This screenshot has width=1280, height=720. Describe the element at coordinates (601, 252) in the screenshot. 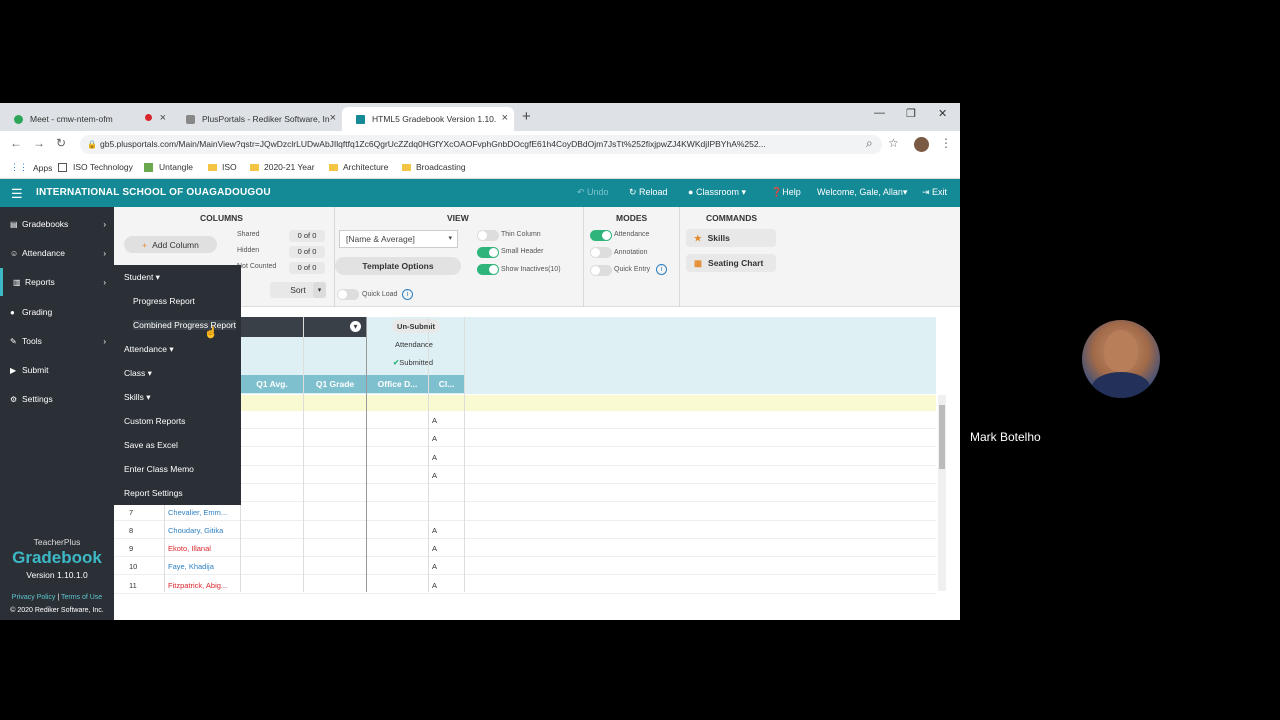

I see `annotation-mode-toggle` at that location.